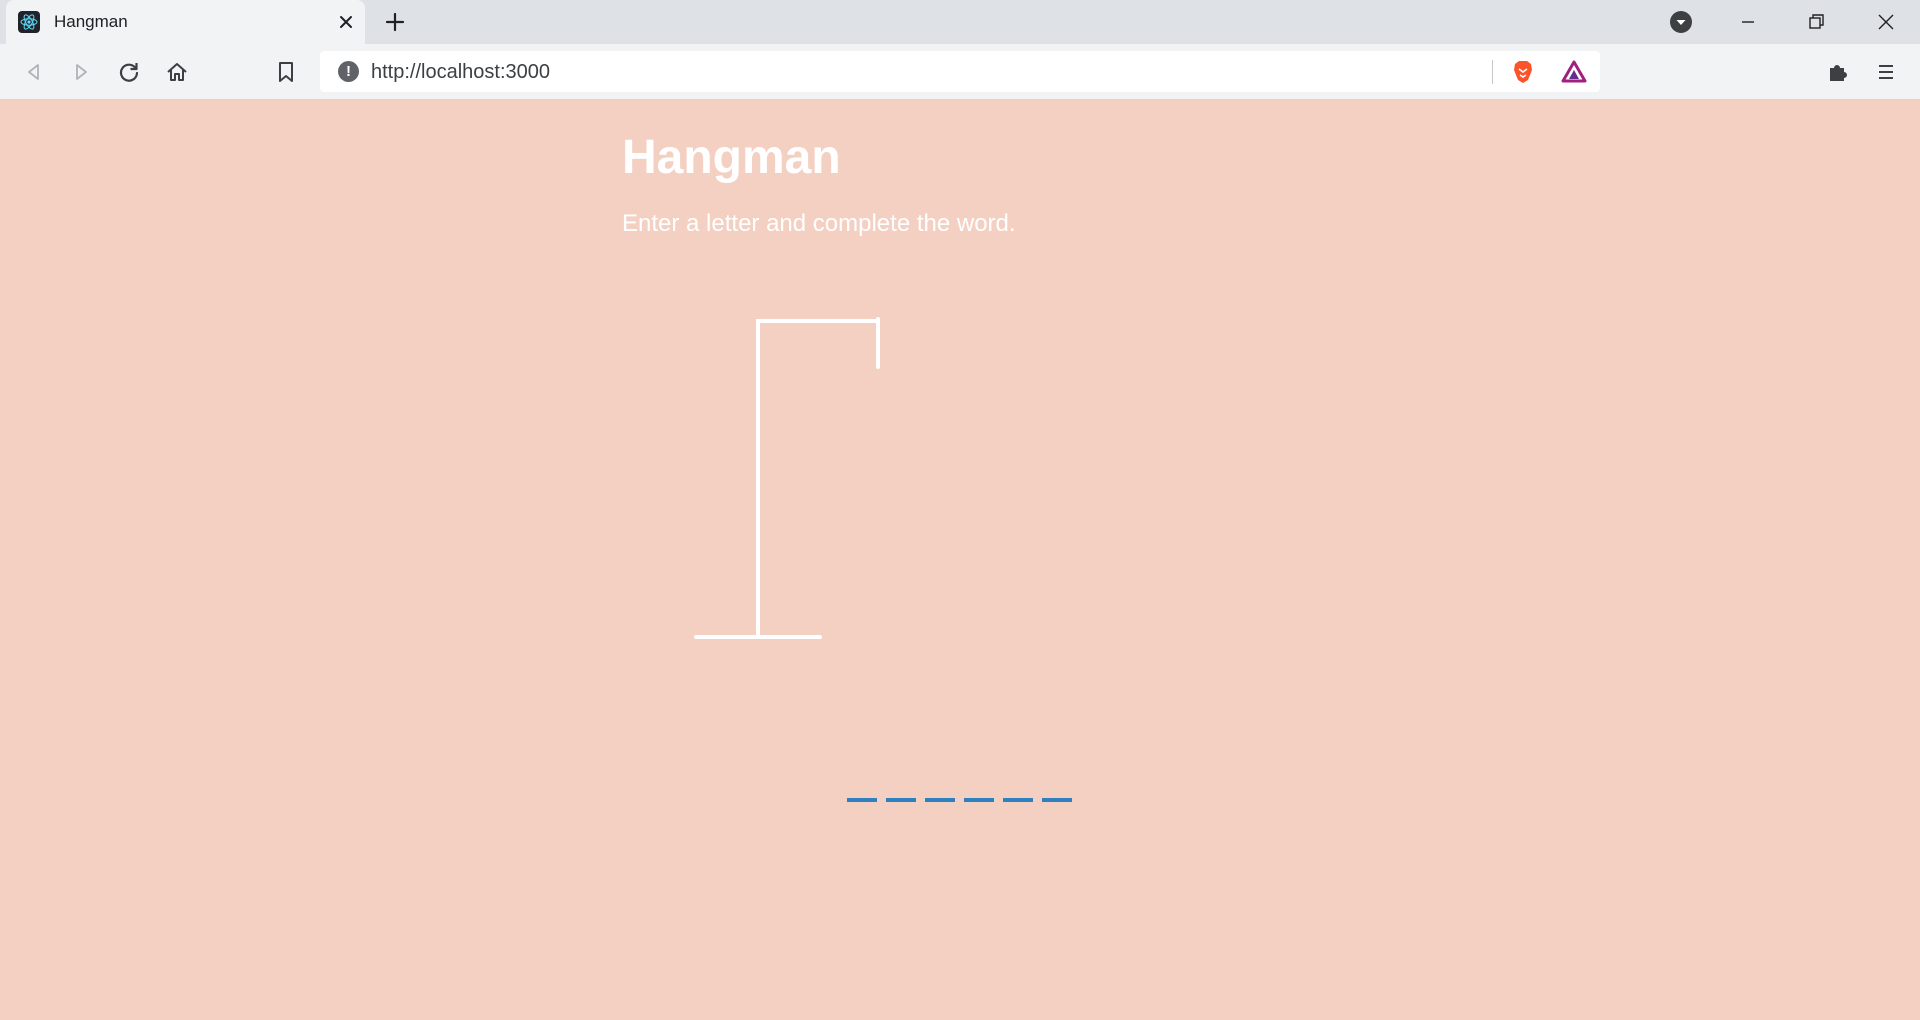 The image size is (1920, 1020). Describe the element at coordinates (460, 72) in the screenshot. I see `url-text: http://localhost:3000` at that location.